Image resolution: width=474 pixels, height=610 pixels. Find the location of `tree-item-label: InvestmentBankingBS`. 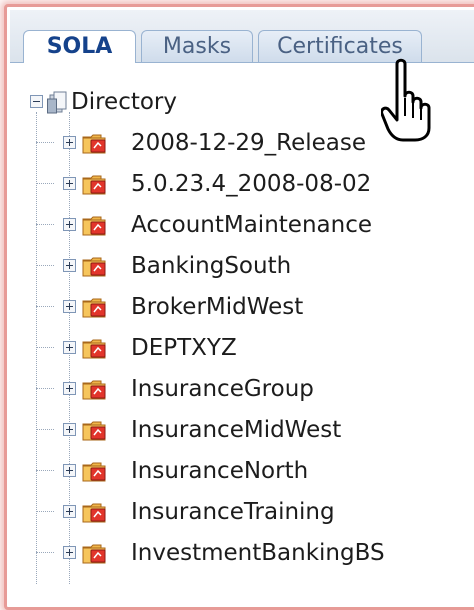

tree-item-label: InvestmentBankingBS is located at coordinates (258, 553).